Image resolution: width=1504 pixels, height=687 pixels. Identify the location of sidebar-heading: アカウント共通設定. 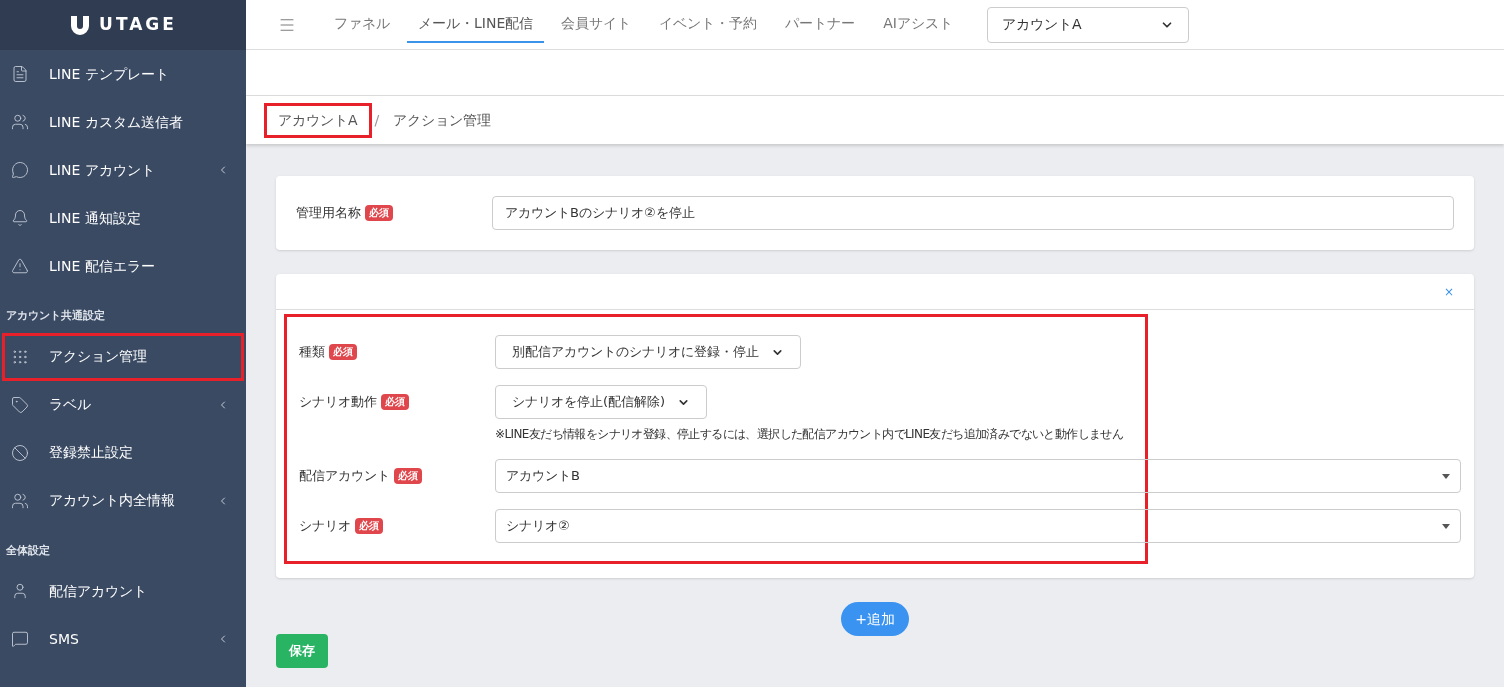
(55, 316).